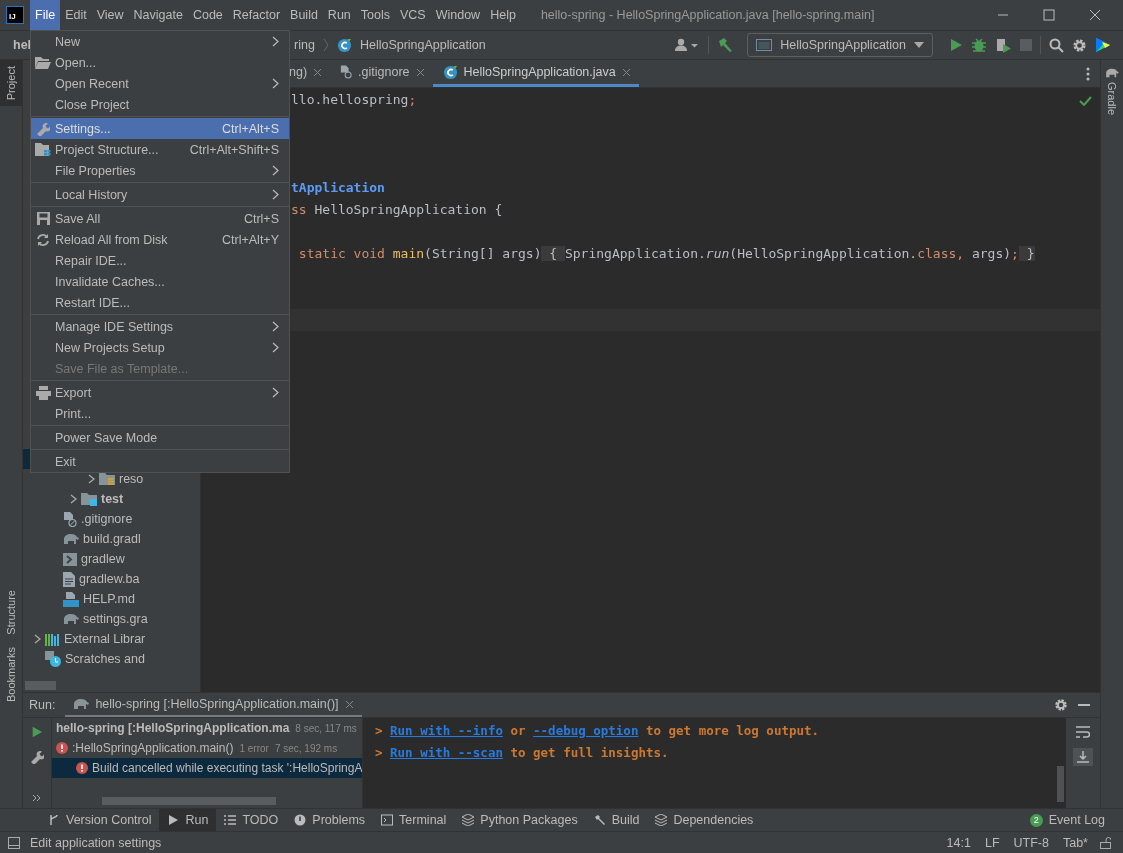  I want to click on tool-window-button: TODO, so click(251, 820).